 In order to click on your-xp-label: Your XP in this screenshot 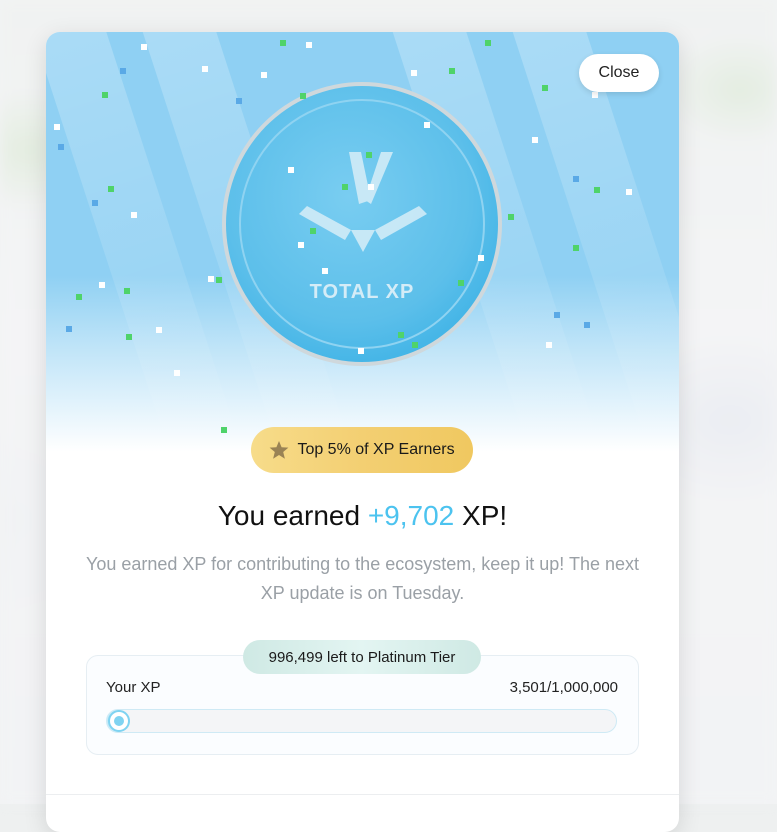, I will do `click(133, 687)`.